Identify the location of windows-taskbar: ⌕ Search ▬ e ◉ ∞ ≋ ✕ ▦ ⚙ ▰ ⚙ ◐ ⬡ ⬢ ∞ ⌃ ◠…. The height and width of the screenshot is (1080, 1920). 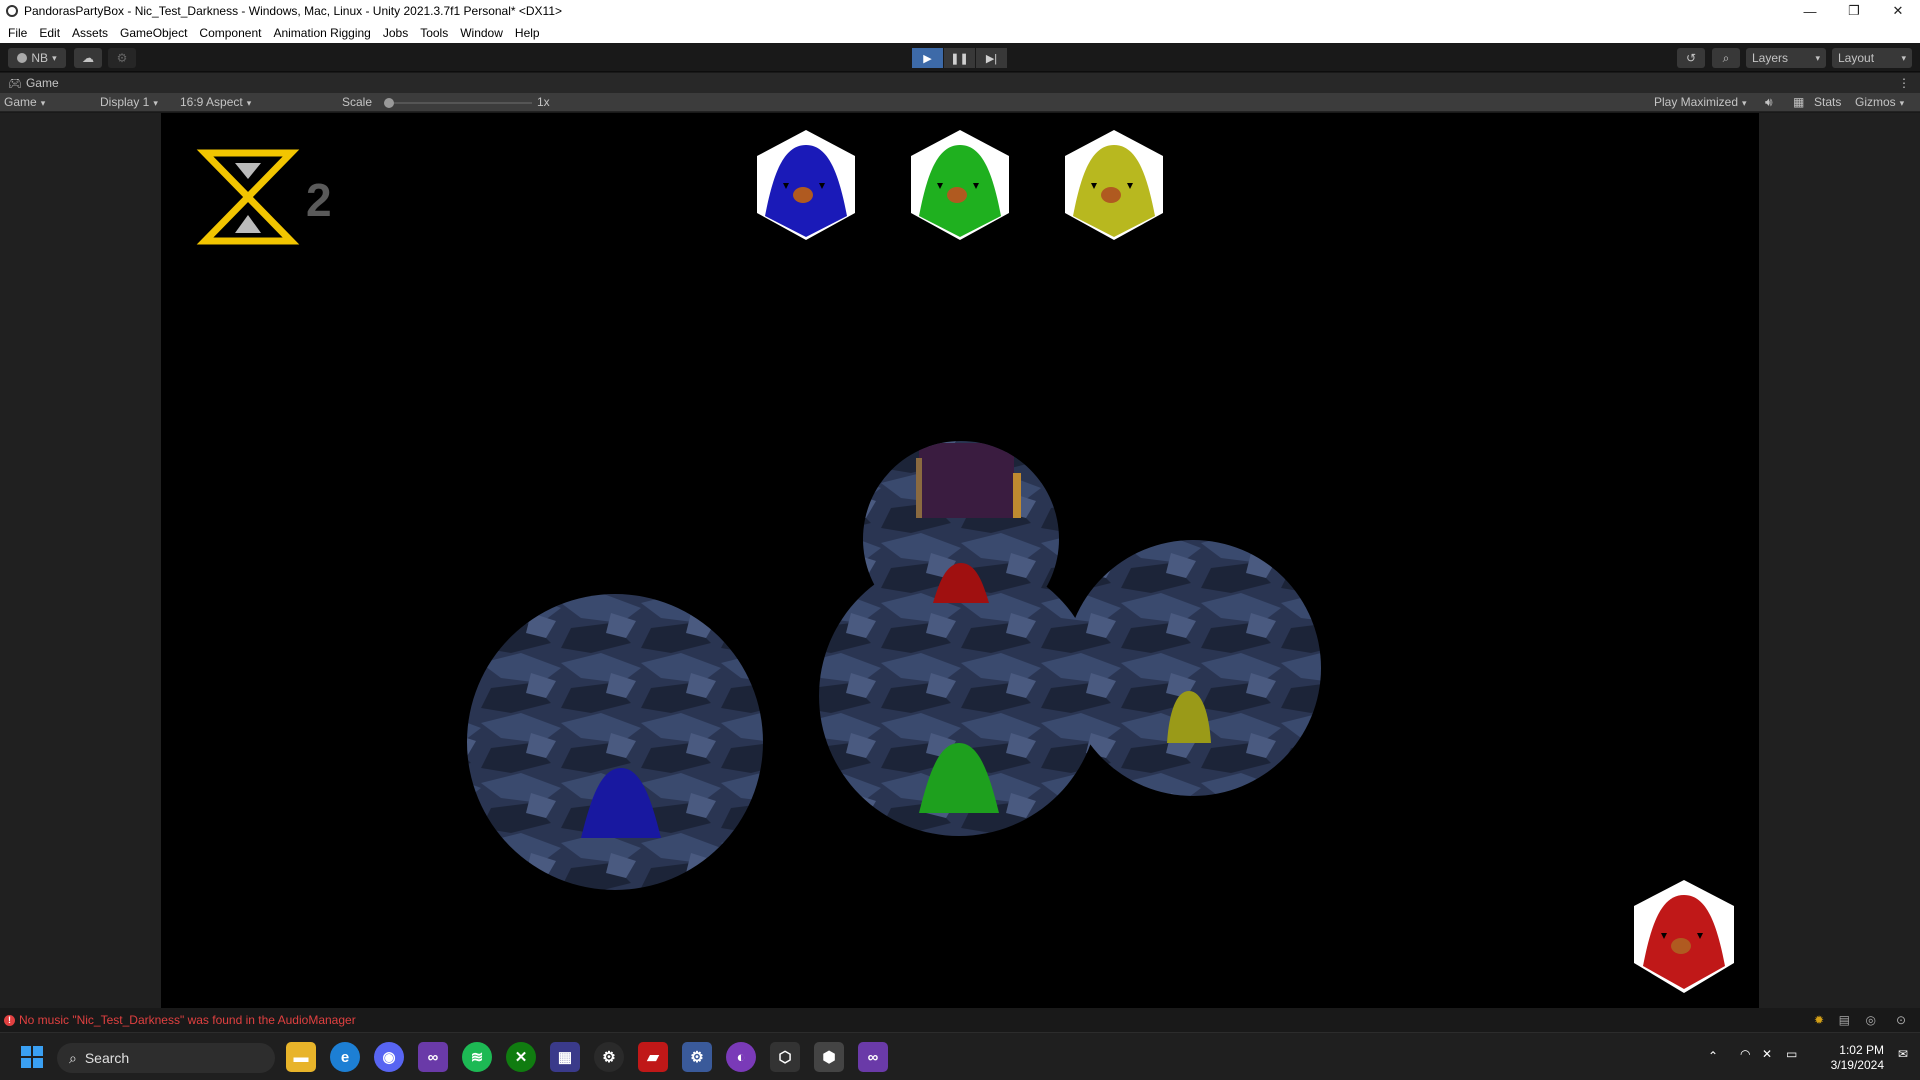
(960, 1056).